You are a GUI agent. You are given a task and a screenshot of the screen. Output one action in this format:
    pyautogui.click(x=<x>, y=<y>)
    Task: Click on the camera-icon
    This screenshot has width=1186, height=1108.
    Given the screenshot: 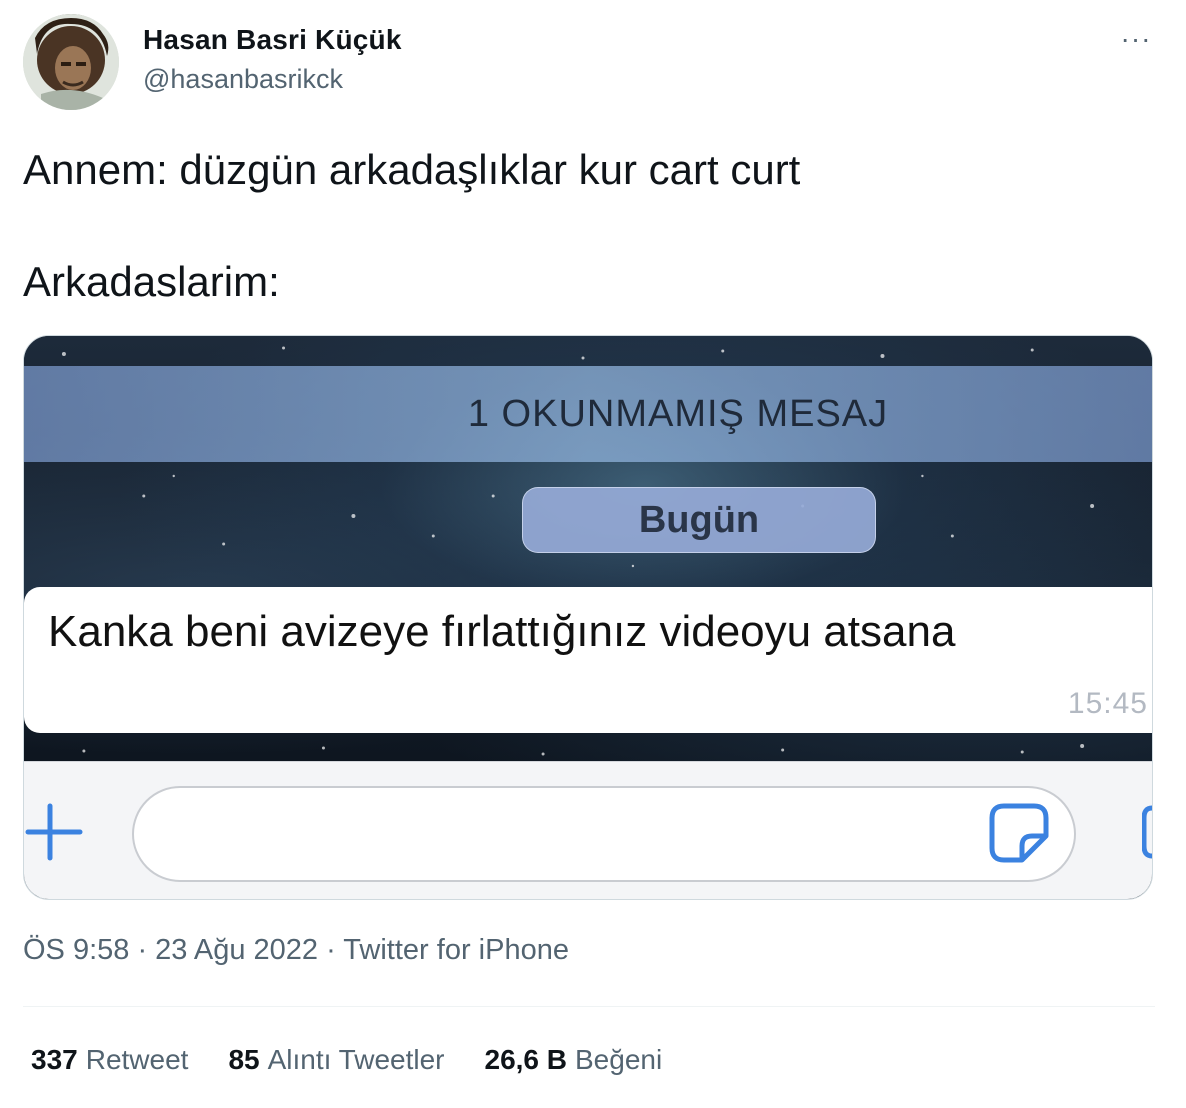 What is the action you would take?
    pyautogui.click(x=1146, y=832)
    